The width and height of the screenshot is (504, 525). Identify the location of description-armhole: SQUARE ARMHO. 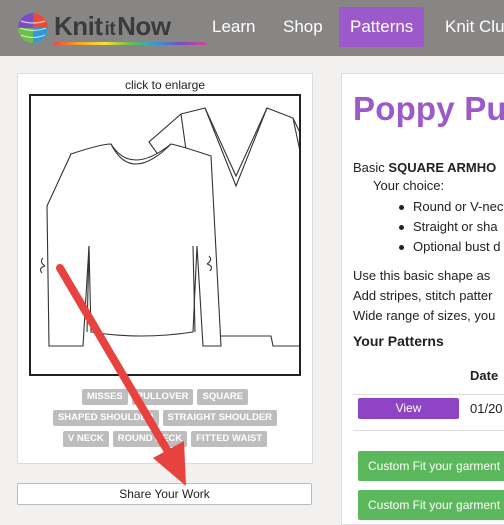
(442, 167).